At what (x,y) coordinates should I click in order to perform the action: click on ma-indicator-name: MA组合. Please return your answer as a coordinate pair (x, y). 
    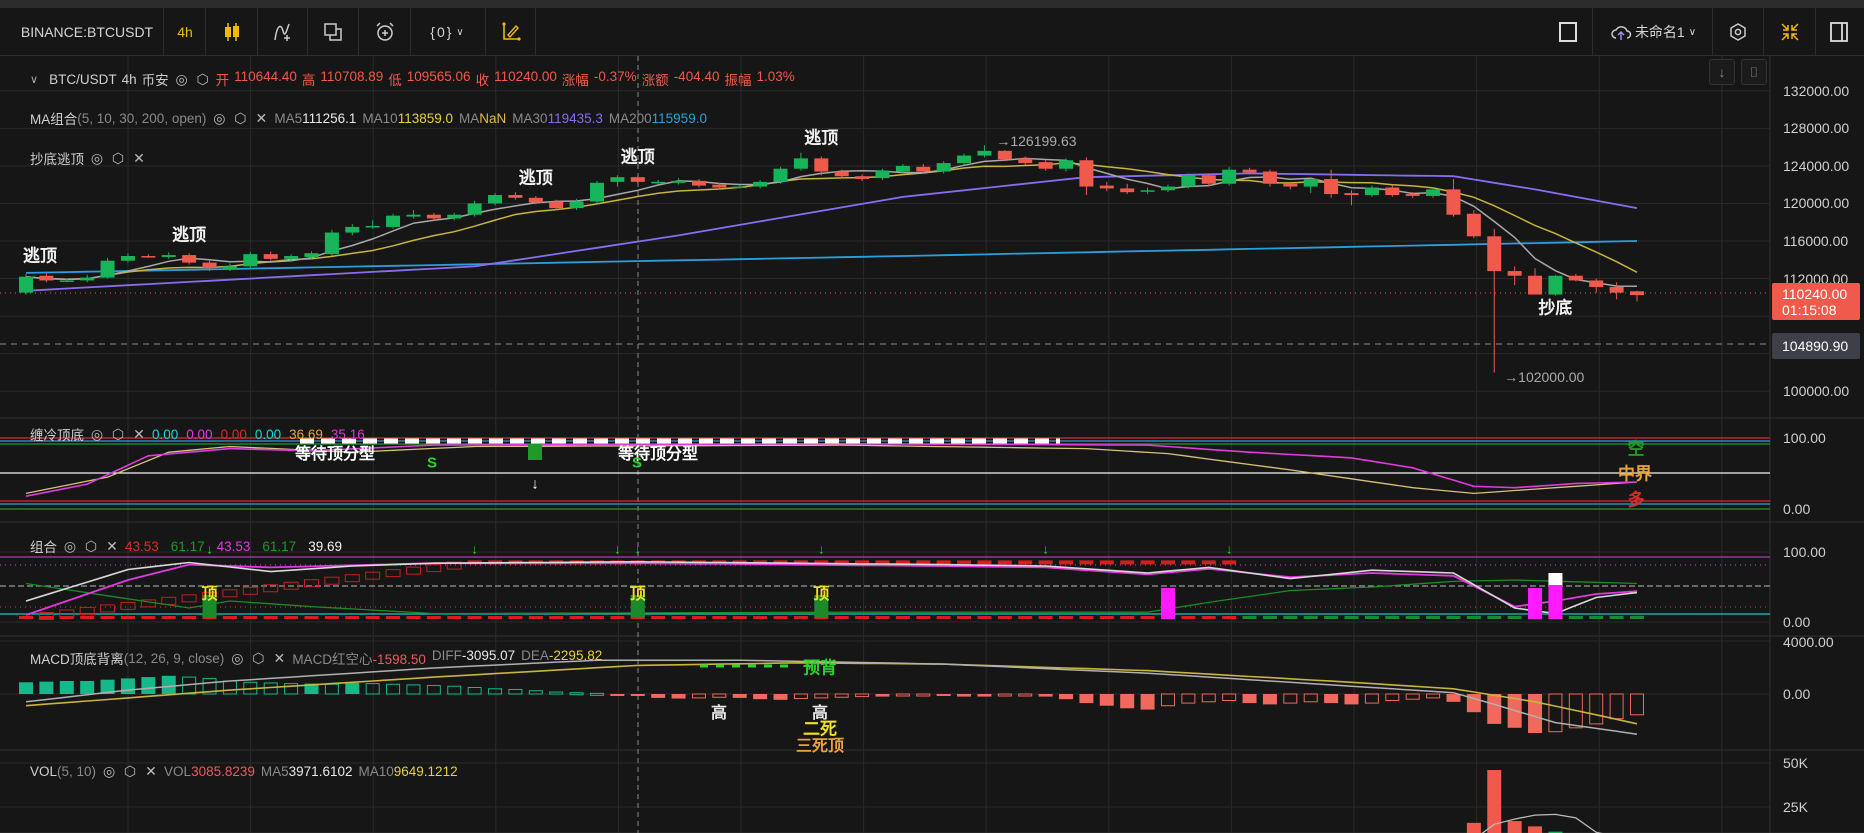
    Looking at the image, I should click on (54, 119).